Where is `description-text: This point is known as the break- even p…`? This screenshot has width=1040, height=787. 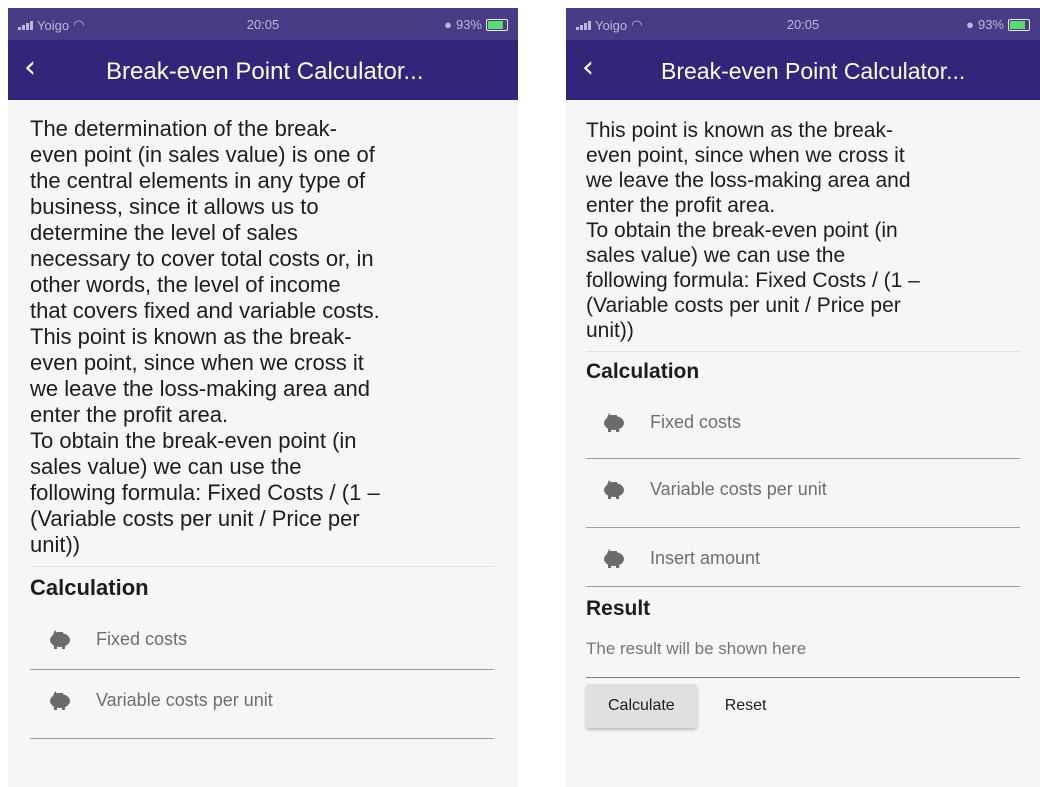
description-text: This point is known as the break- even p… is located at coordinates (753, 230).